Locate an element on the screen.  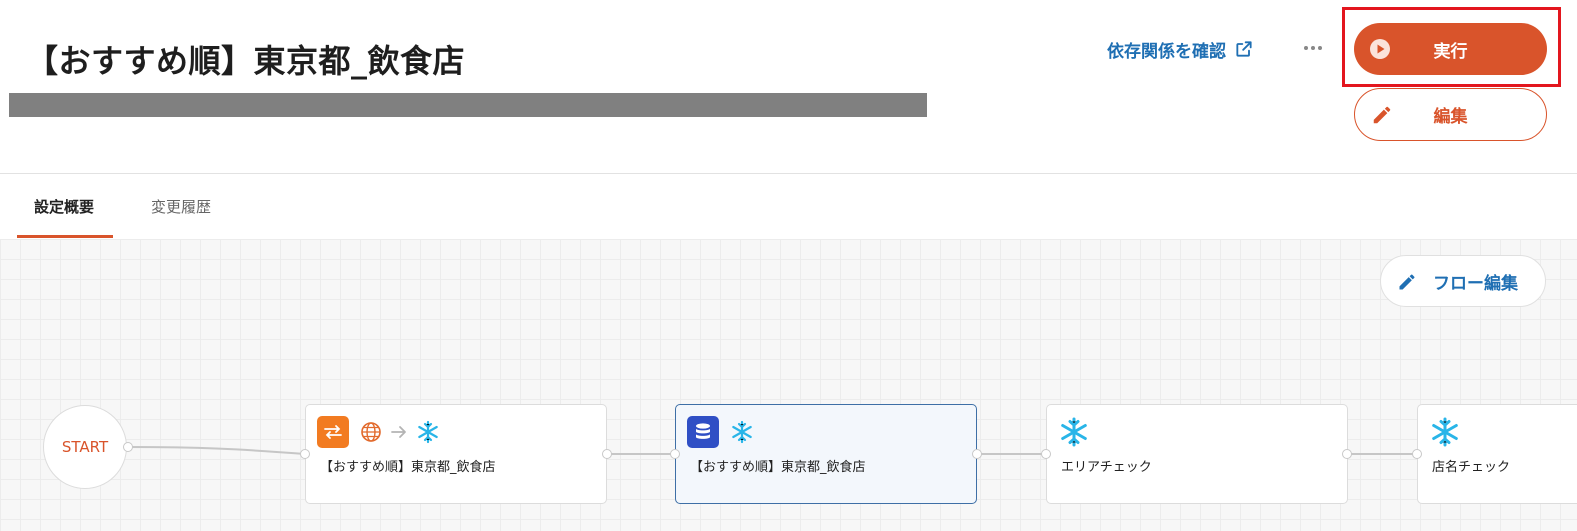
active-tab-indicator is located at coordinates (65, 236).